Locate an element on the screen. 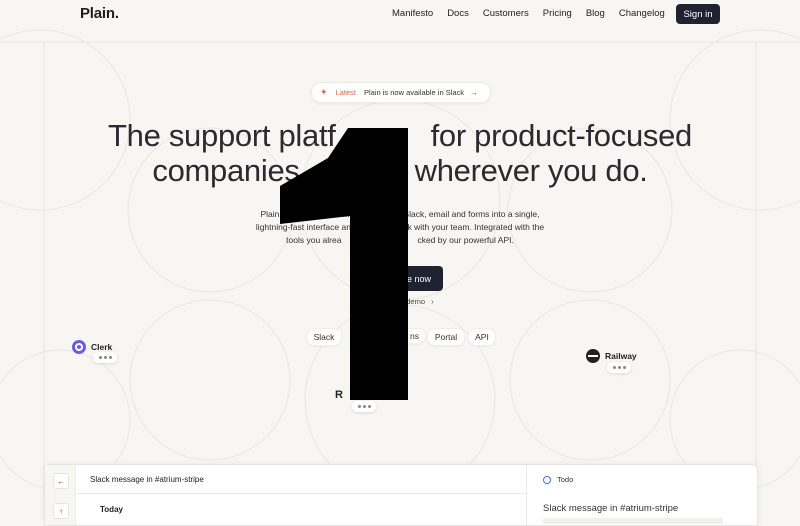 Image resolution: width=800 pixels, height=526 pixels. nav-link-pricing: Pricing is located at coordinates (557, 13).